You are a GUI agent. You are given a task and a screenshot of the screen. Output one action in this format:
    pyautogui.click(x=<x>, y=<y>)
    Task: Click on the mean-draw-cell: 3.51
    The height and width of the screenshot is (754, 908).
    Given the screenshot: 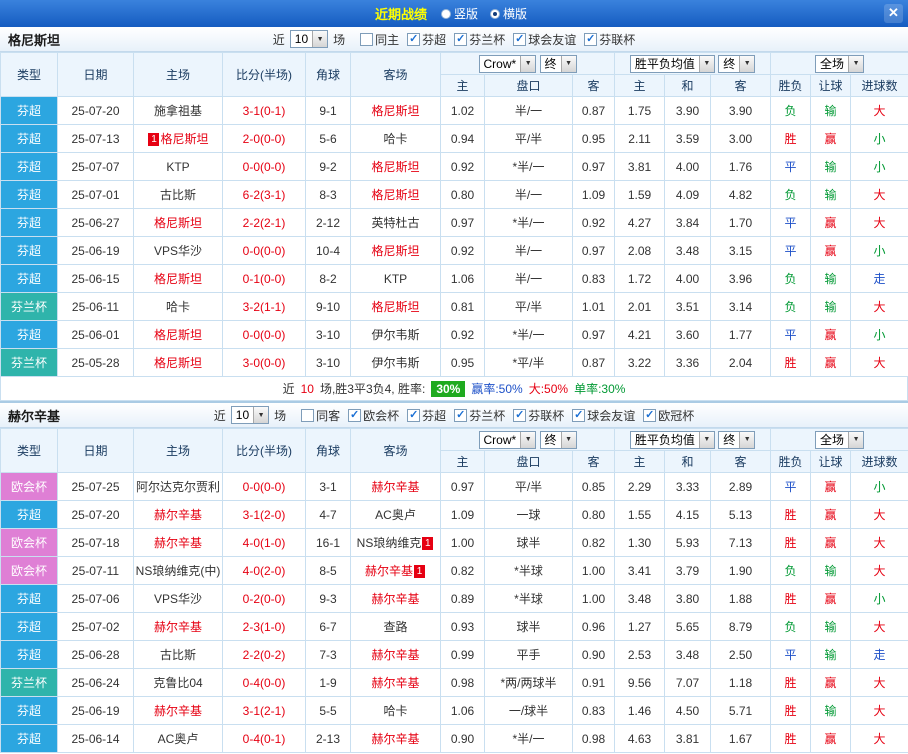 What is the action you would take?
    pyautogui.click(x=688, y=306)
    